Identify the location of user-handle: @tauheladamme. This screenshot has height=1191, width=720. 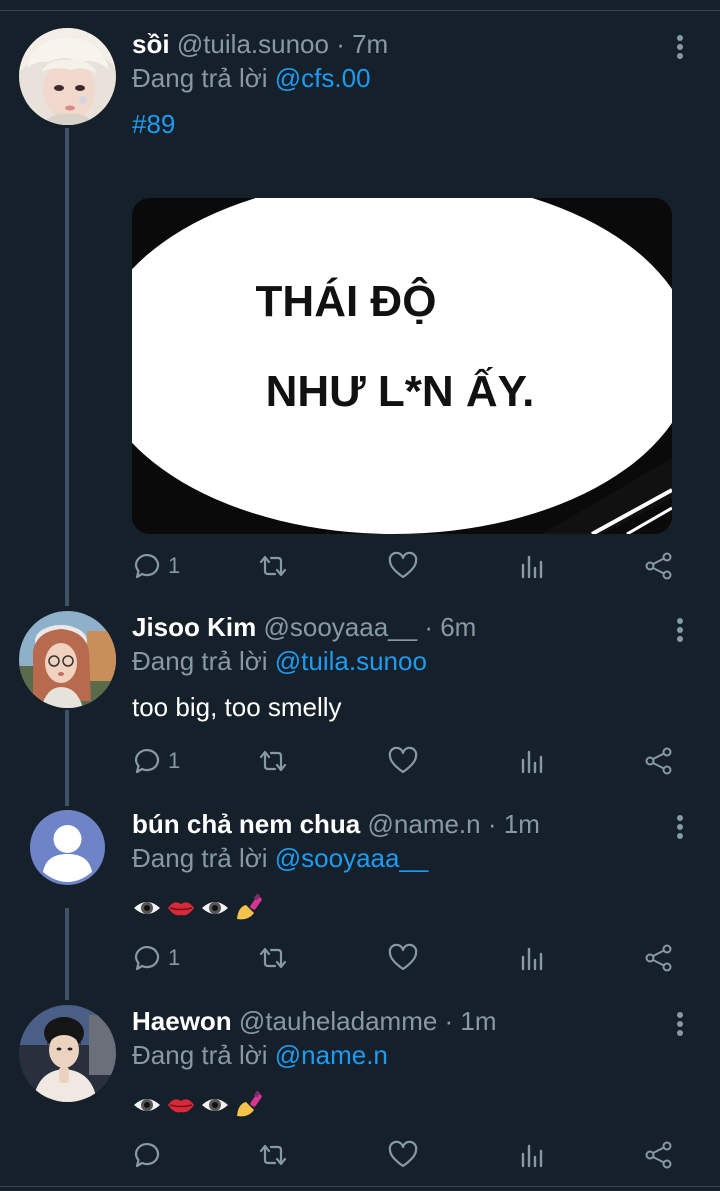
(338, 1021).